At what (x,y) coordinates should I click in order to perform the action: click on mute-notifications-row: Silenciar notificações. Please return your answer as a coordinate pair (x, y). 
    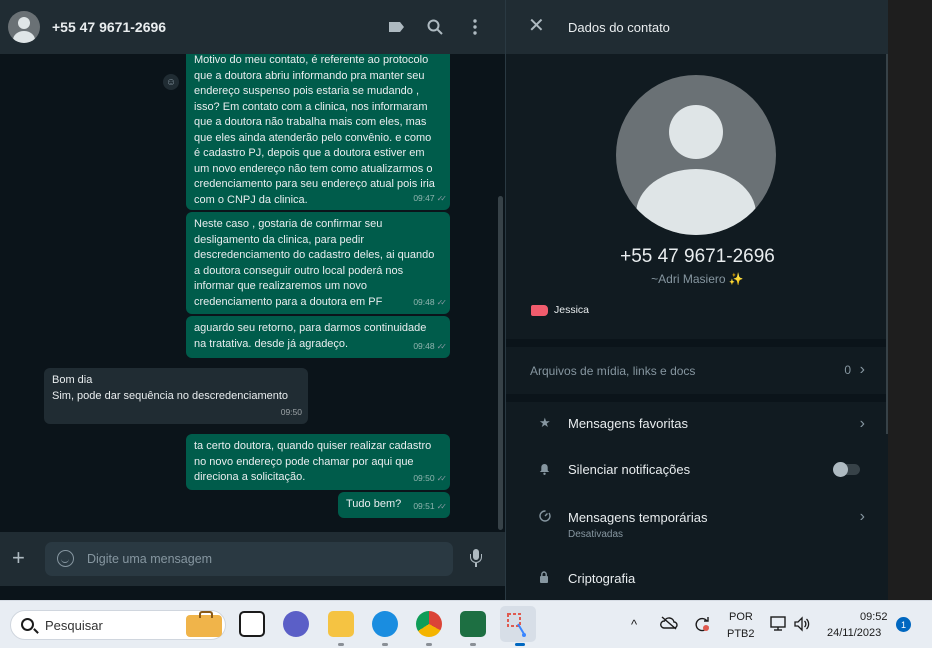
    Looking at the image, I should click on (697, 471).